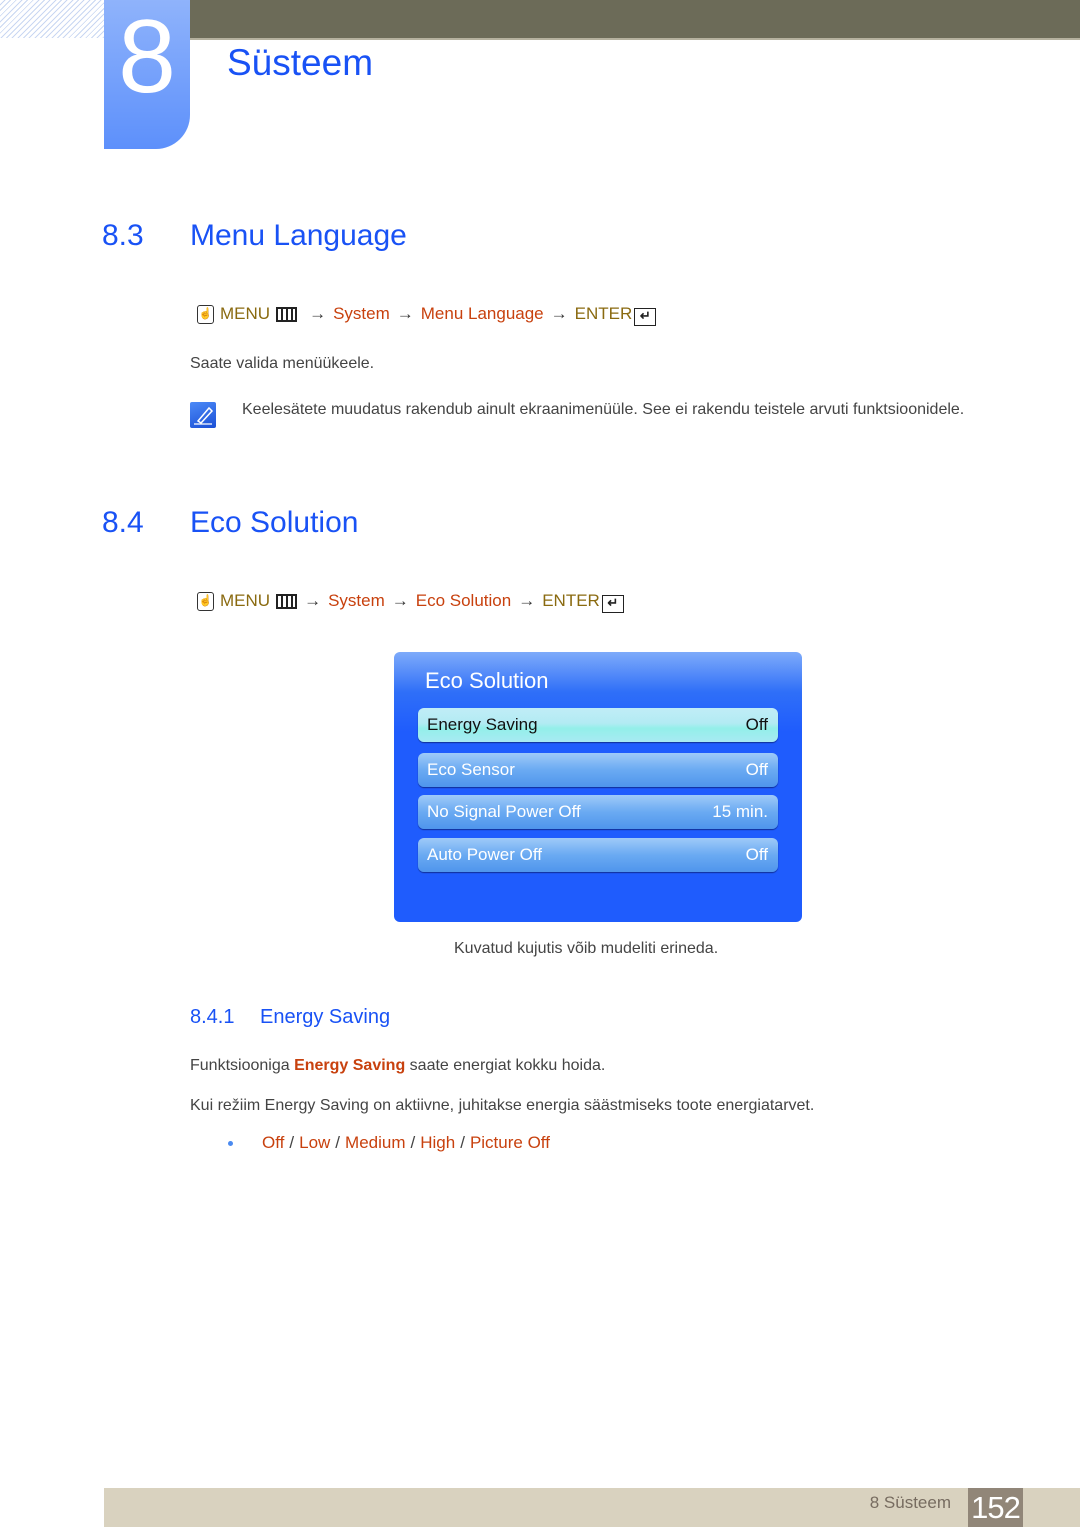  I want to click on section-number: 8.3, so click(123, 235).